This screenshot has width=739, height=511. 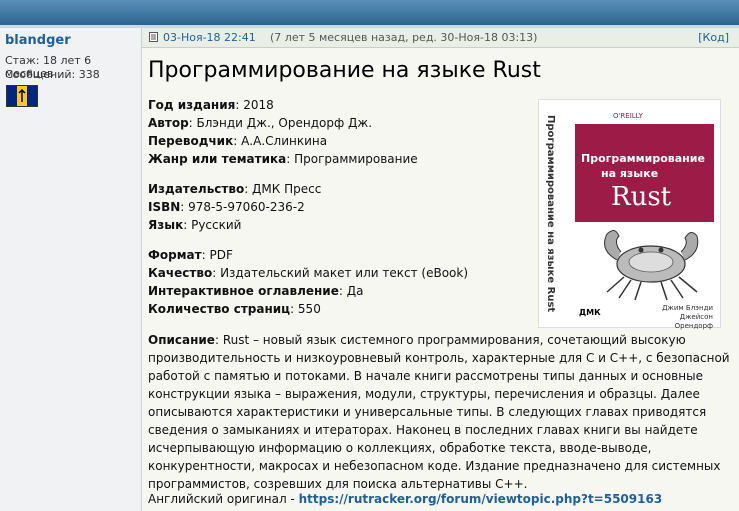 What do you see at coordinates (209, 37) in the screenshot?
I see `post-date-link: 03-Ноя-18 22:41` at bounding box center [209, 37].